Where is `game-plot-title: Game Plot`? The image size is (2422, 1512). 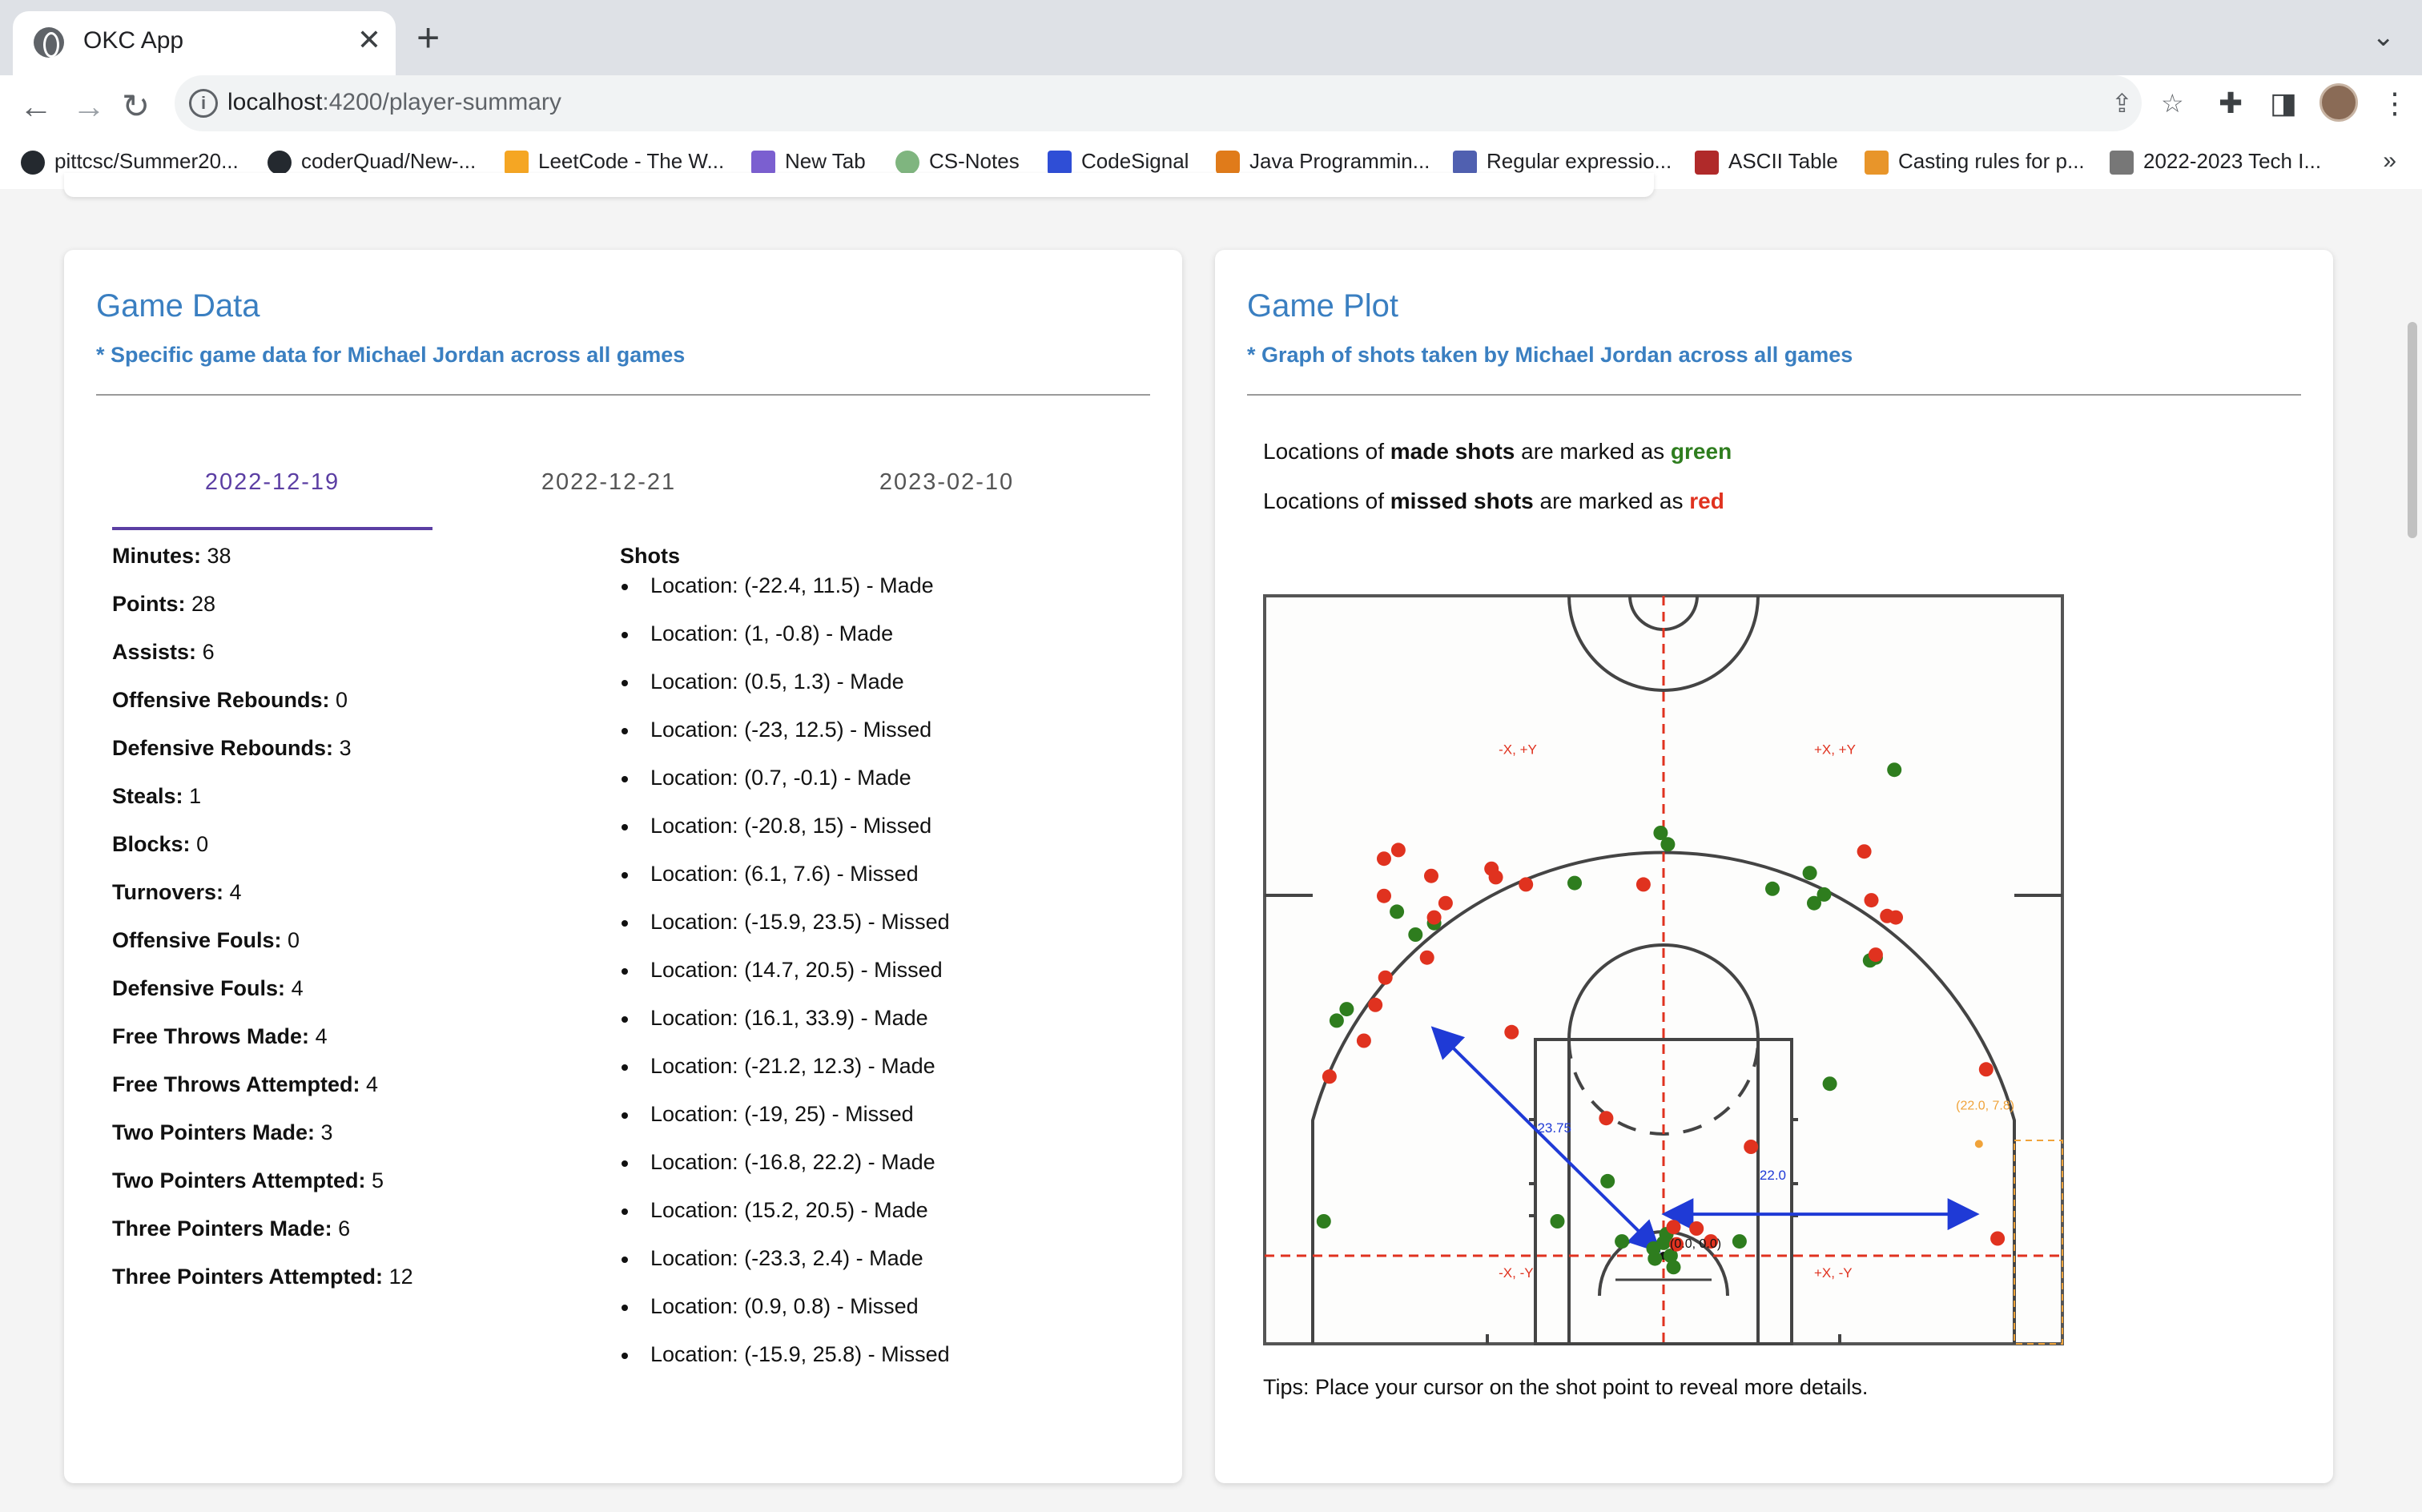
game-plot-title: Game Plot is located at coordinates (1322, 306).